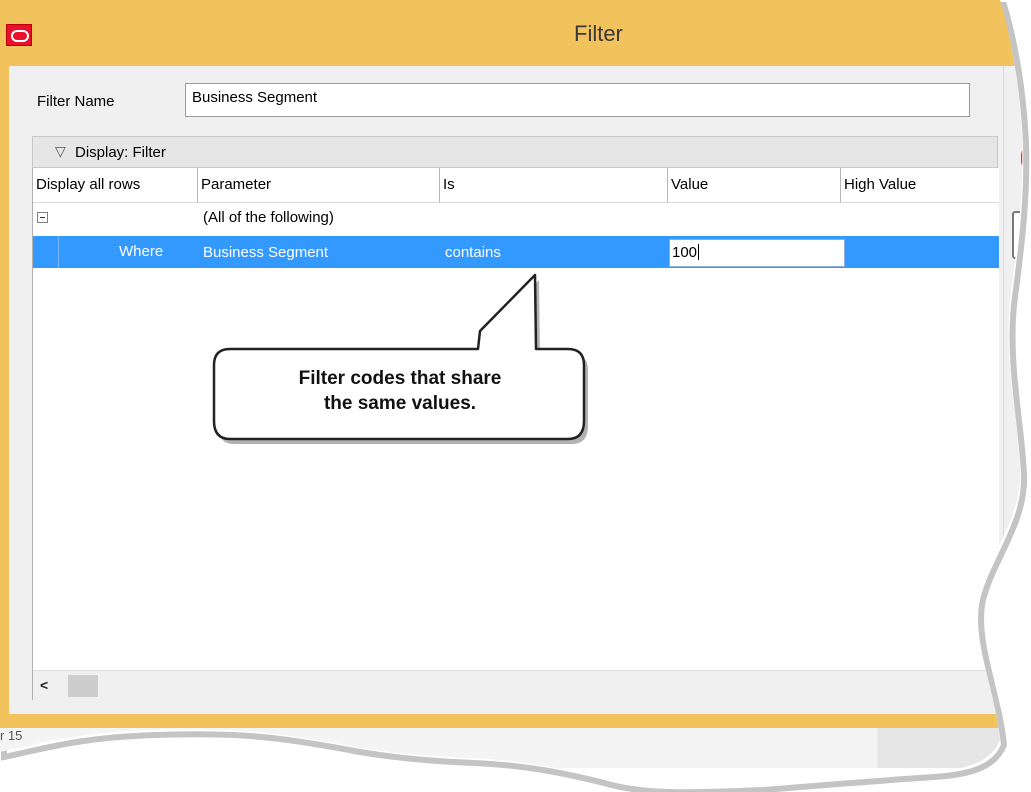 This screenshot has height=792, width=1031. I want to click on column-header-parameter: Parameter, so click(319, 185).